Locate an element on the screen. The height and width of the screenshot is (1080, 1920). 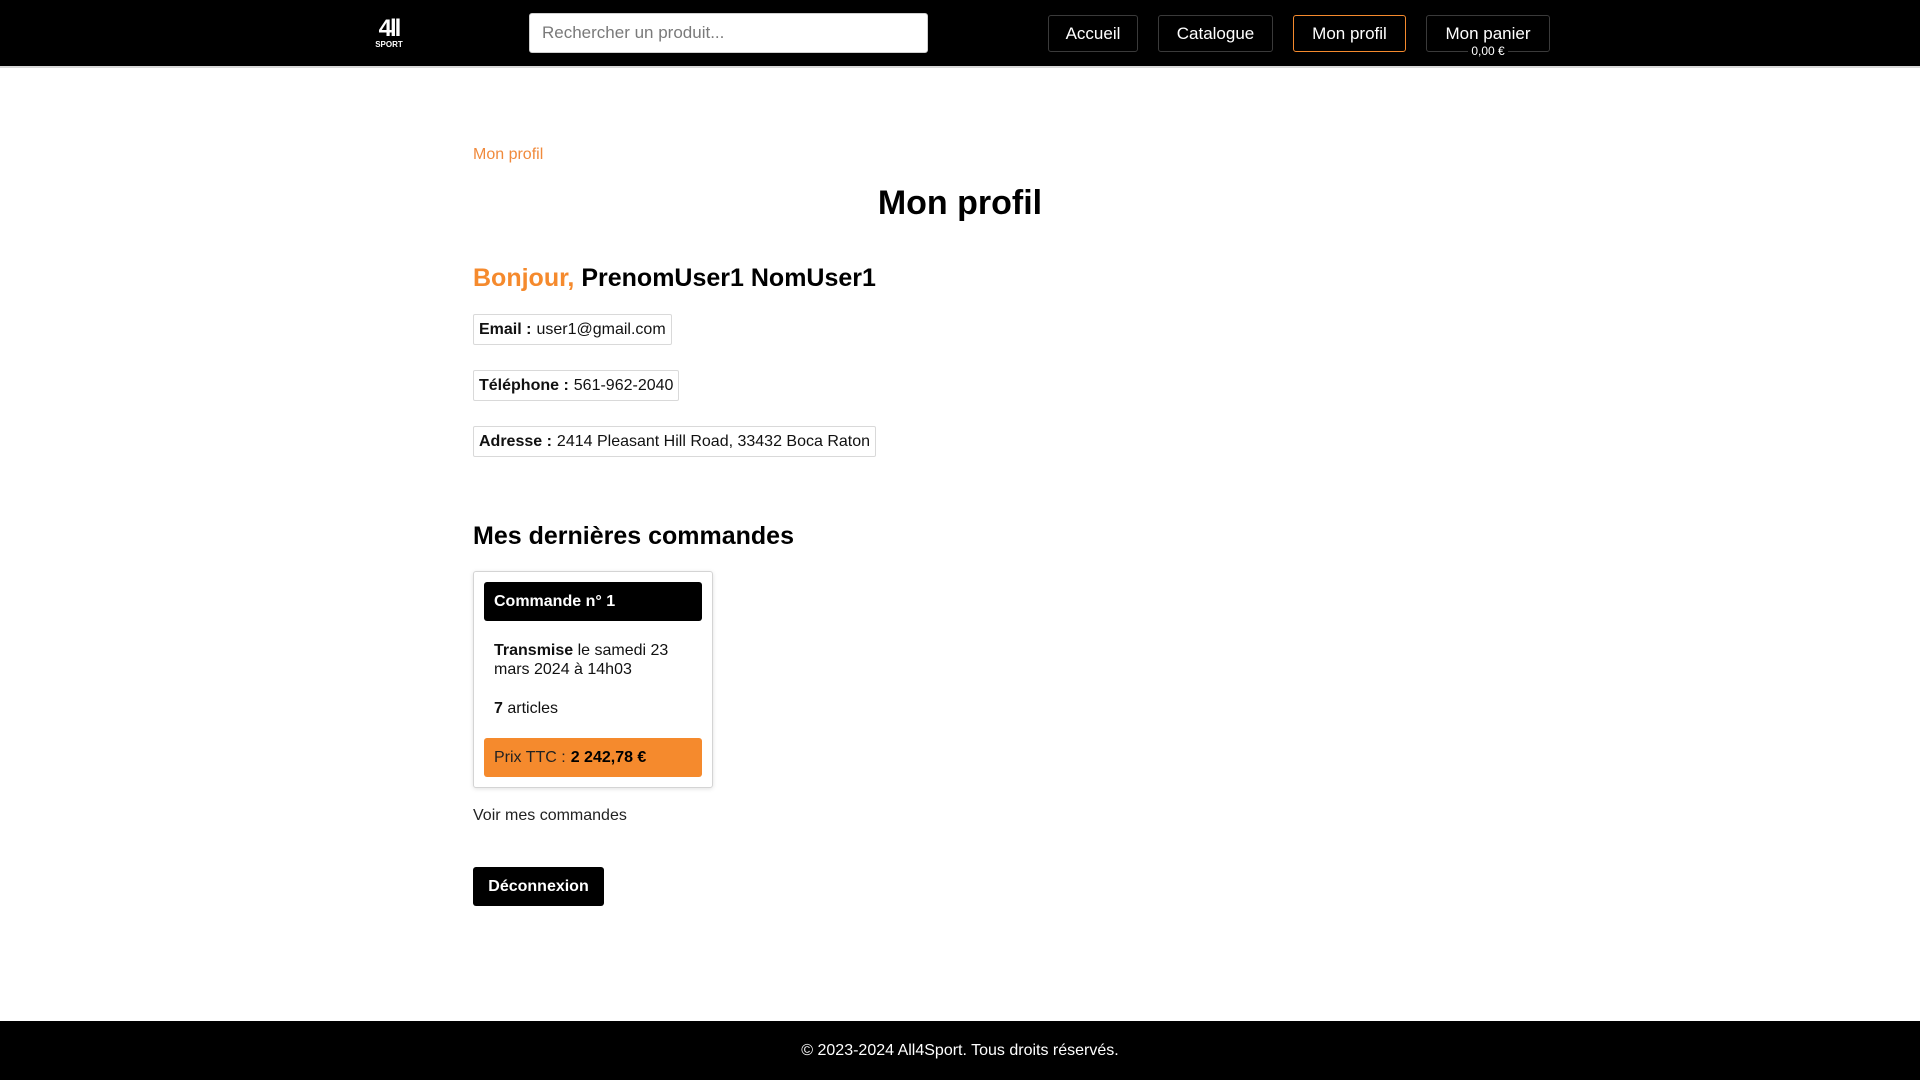
logout-button: Déconnexion is located at coordinates (538, 886).